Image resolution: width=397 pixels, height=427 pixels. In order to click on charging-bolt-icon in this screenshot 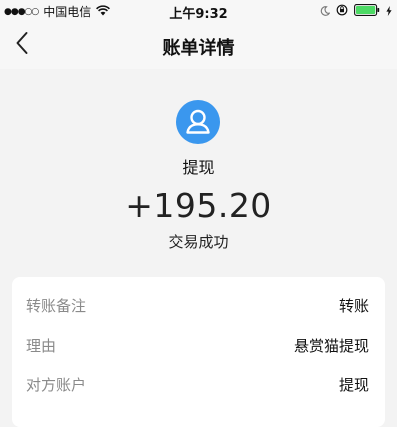, I will do `click(389, 12)`.